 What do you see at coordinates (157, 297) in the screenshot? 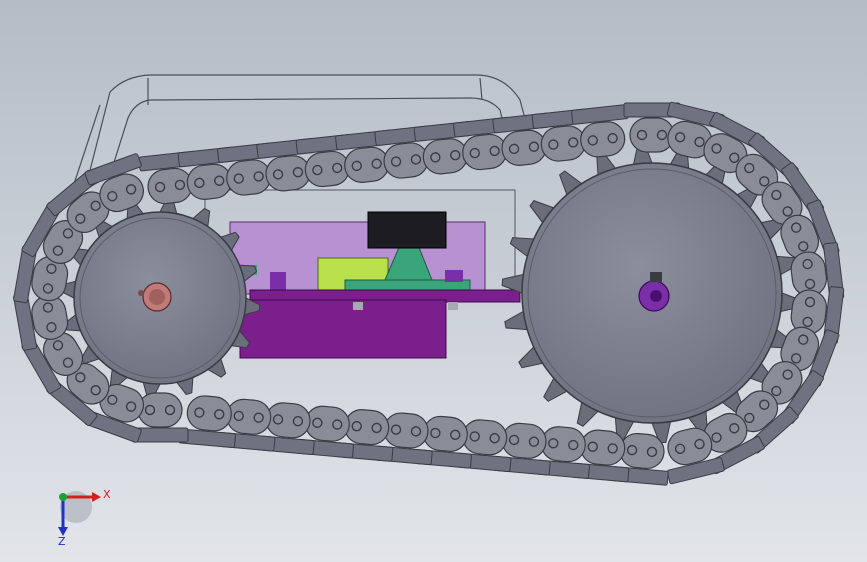
I see `left-hub-bore` at bounding box center [157, 297].